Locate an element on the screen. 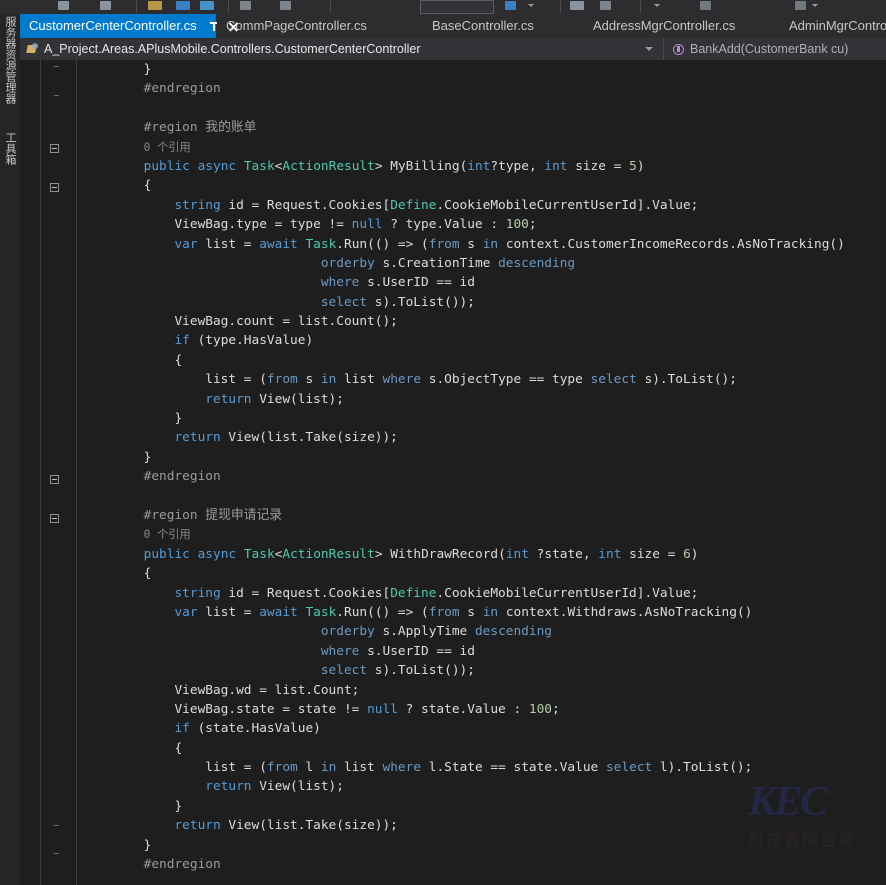 The image size is (886, 885). code-line: orderby s.CreationTime descending is located at coordinates (484, 263).